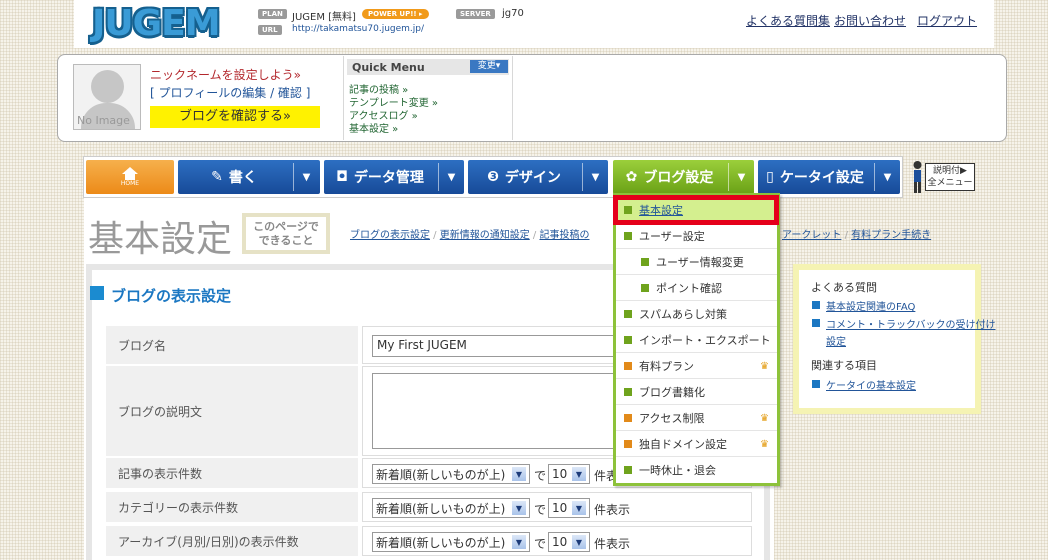 The image size is (1048, 560). I want to click on sub-link-notify: 更新情報の通知設定, so click(485, 235).